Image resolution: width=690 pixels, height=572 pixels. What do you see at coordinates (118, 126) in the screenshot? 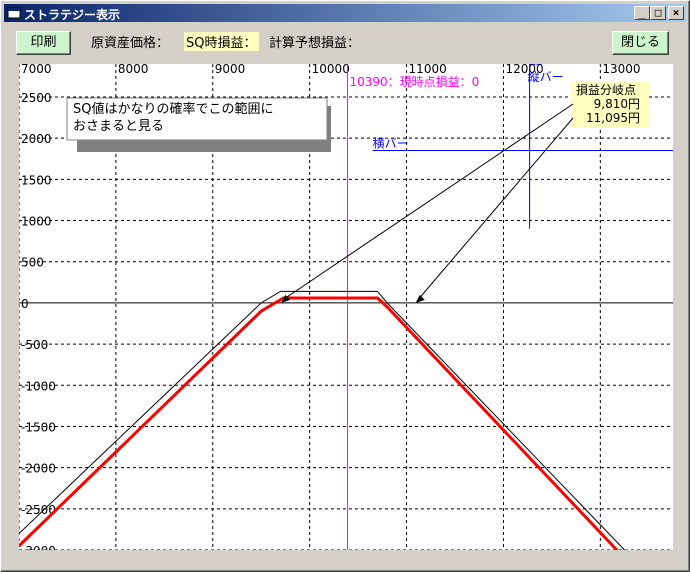
I see `note-line: おさまると見る` at bounding box center [118, 126].